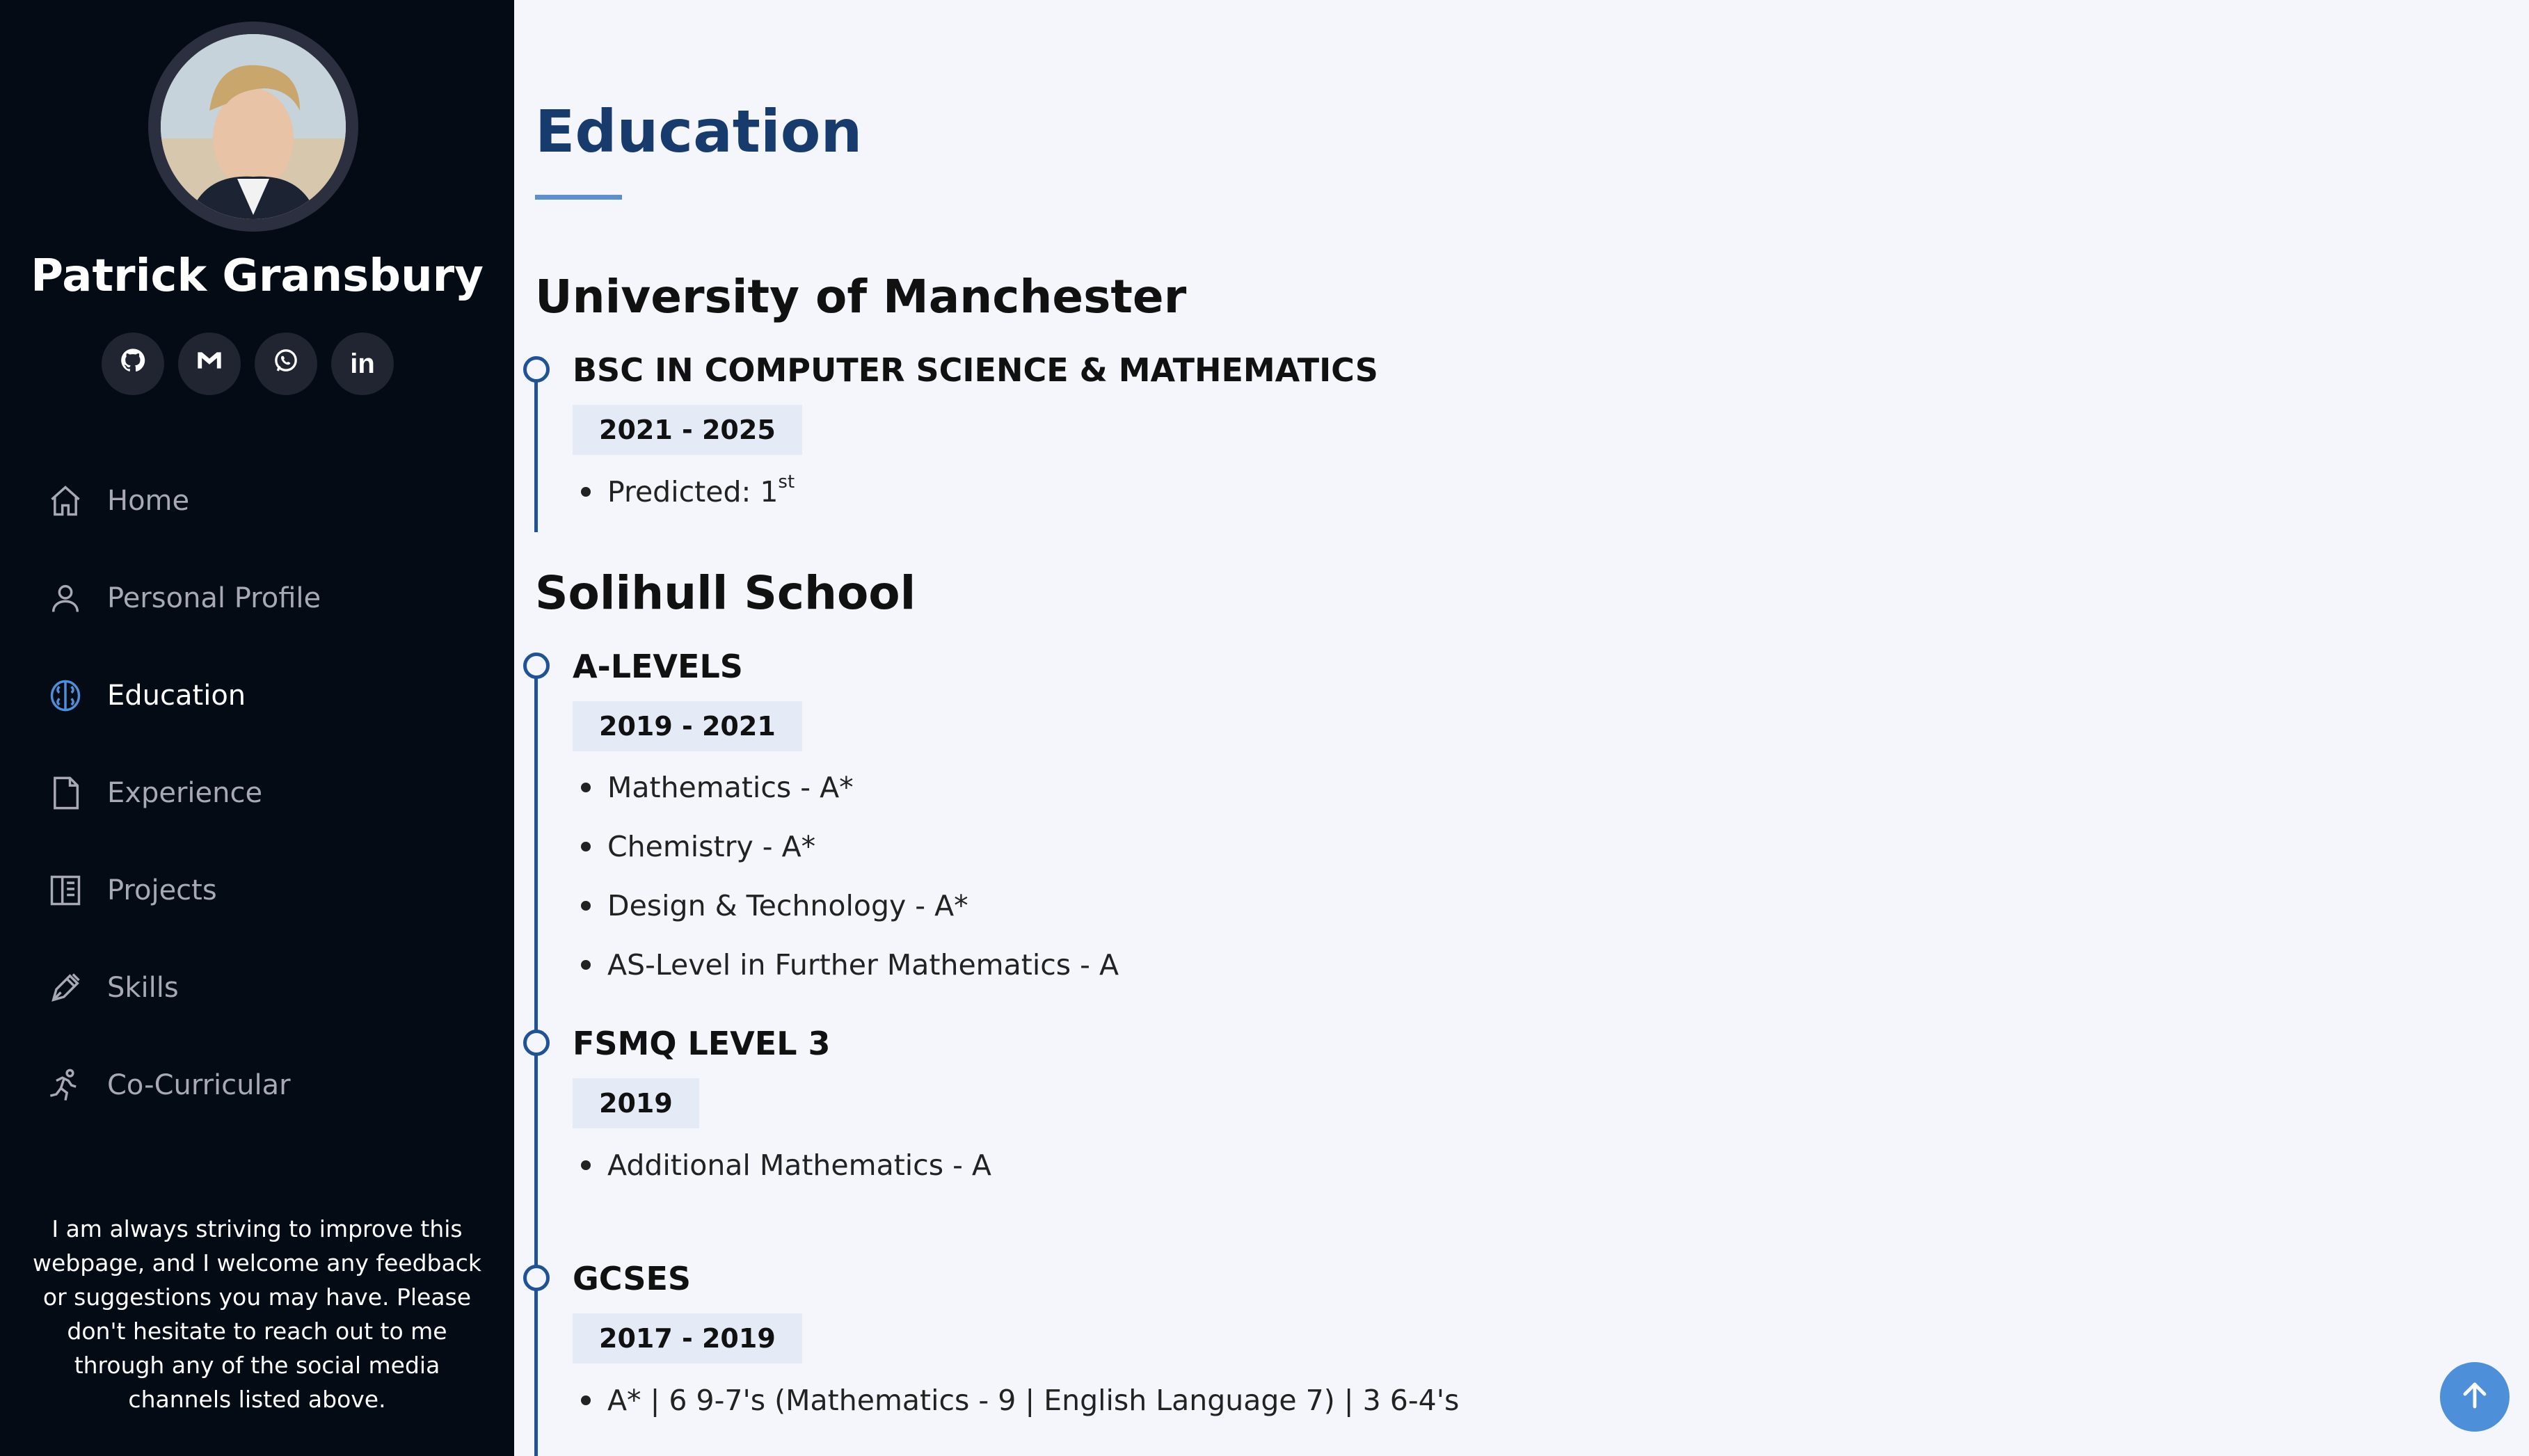 The image size is (2529, 1456). I want to click on qualification-title: A-Levels, so click(658, 666).